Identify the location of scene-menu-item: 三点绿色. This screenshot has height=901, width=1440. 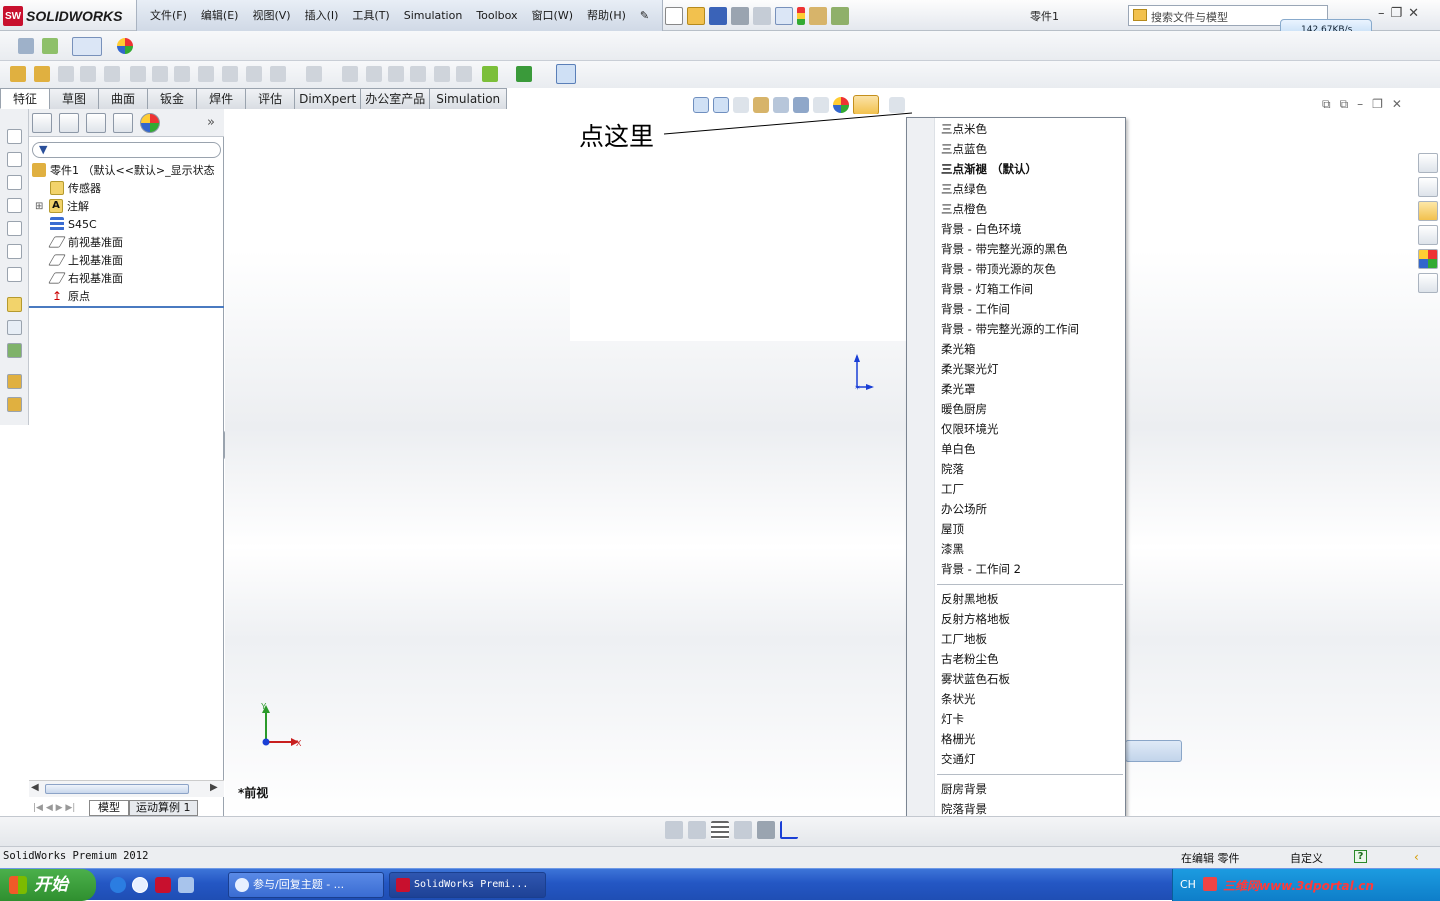
(964, 189).